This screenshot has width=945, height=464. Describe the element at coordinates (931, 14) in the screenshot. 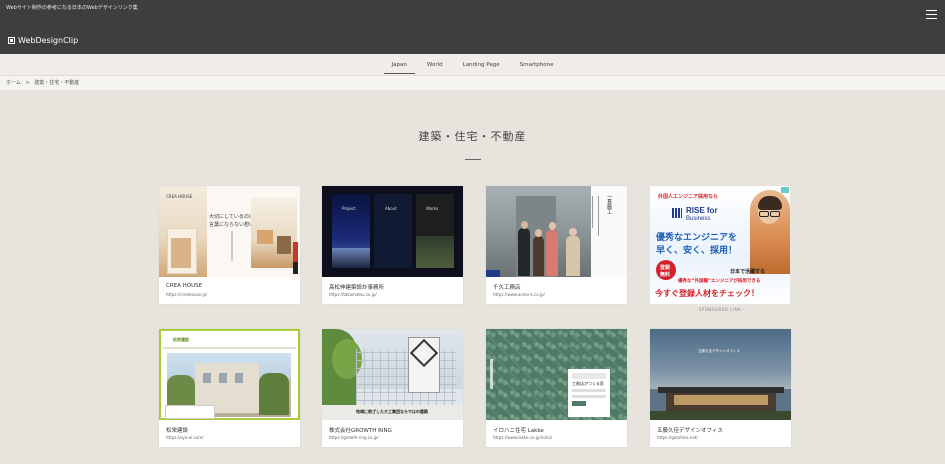

I see `hamburger-menu-icon` at that location.